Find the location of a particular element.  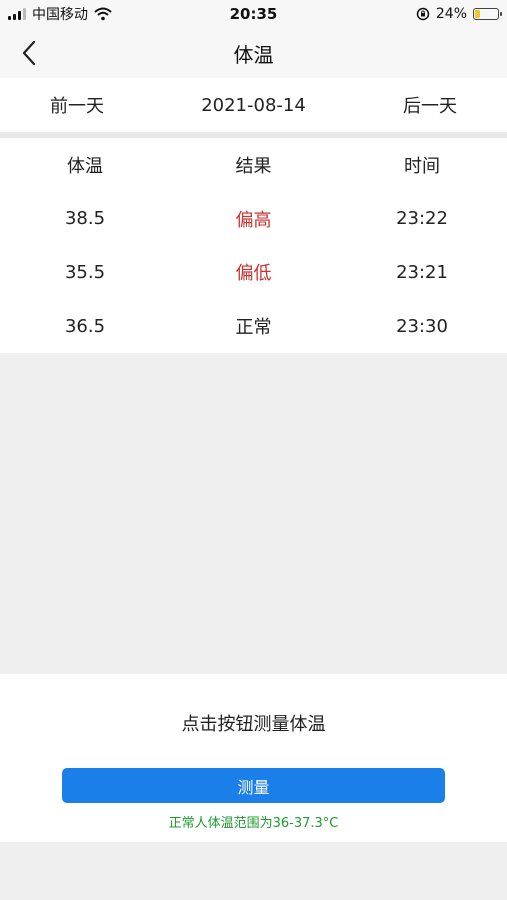

row-result: 正常 is located at coordinates (253, 328).